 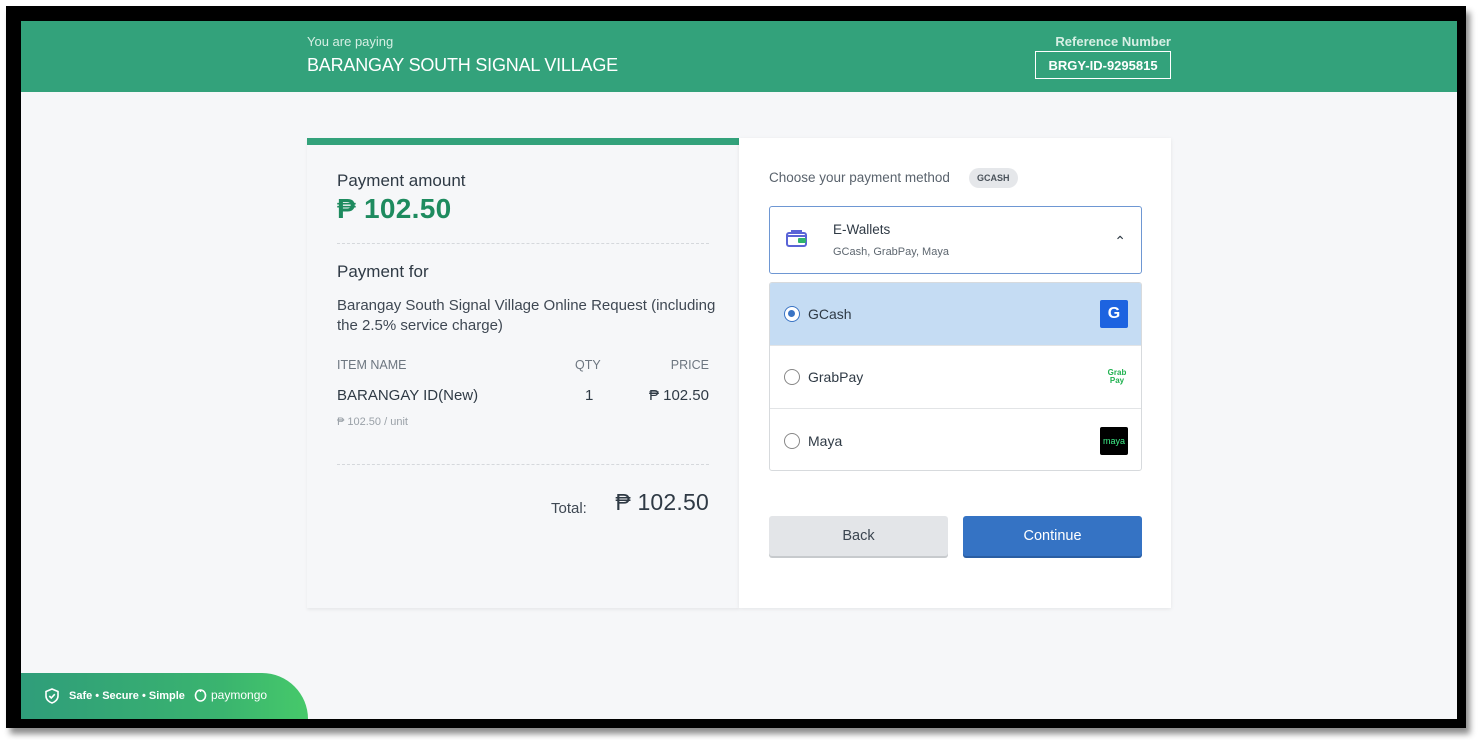 I want to click on wallet-icon, so click(x=796, y=238).